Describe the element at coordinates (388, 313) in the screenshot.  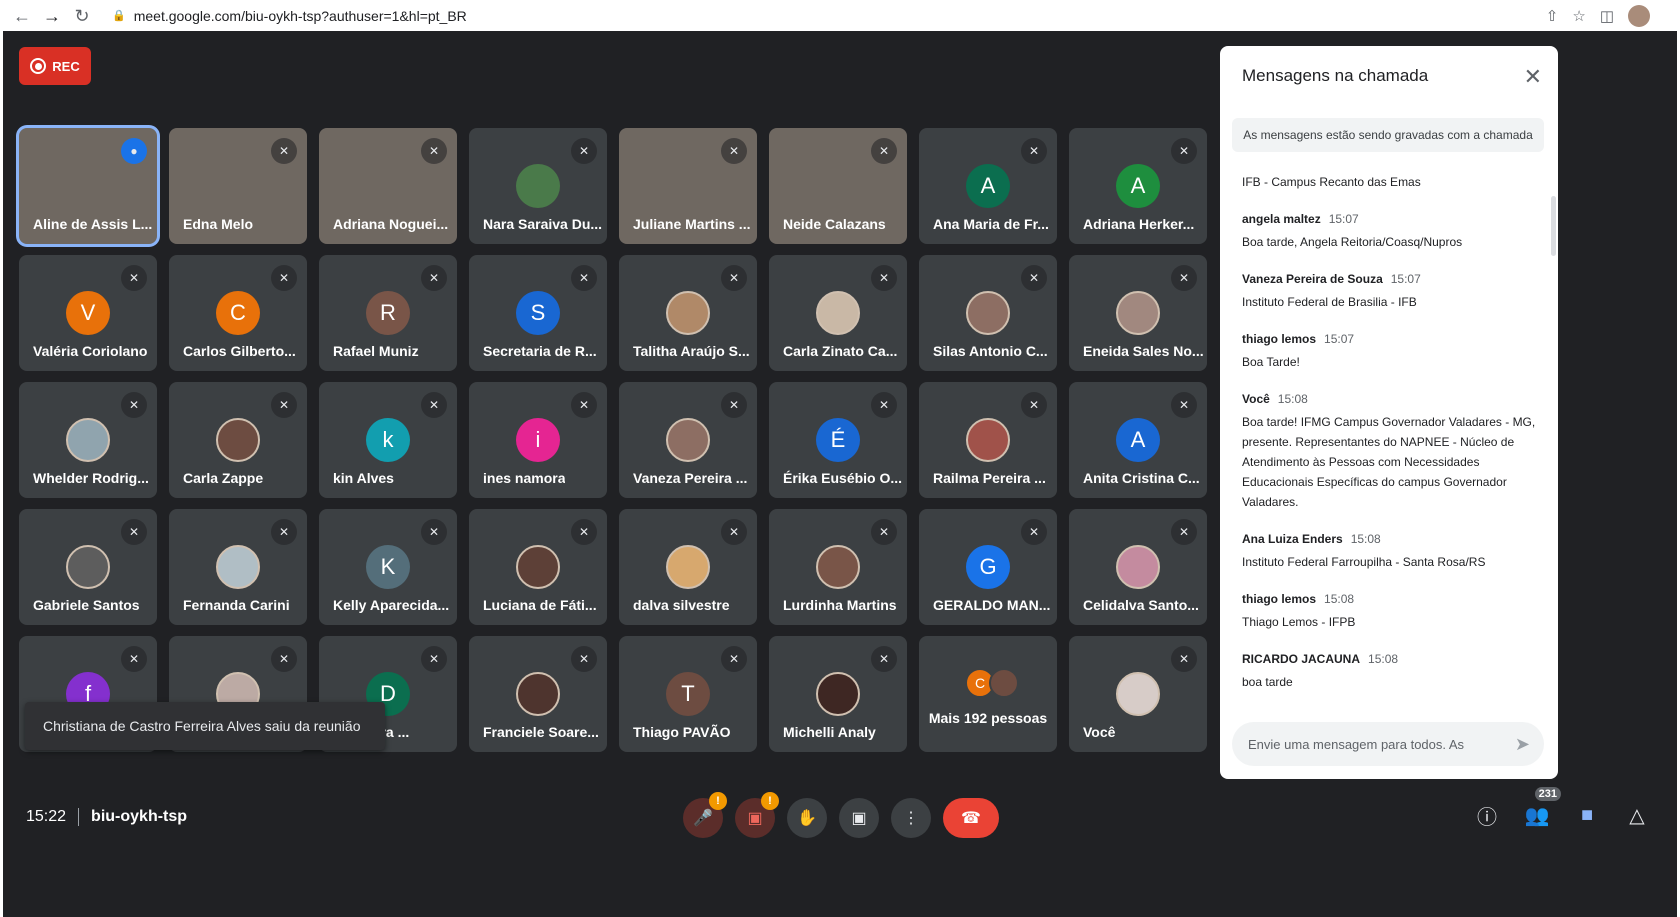
I see `participant-tile: R ✕ Rafael Muniz` at that location.